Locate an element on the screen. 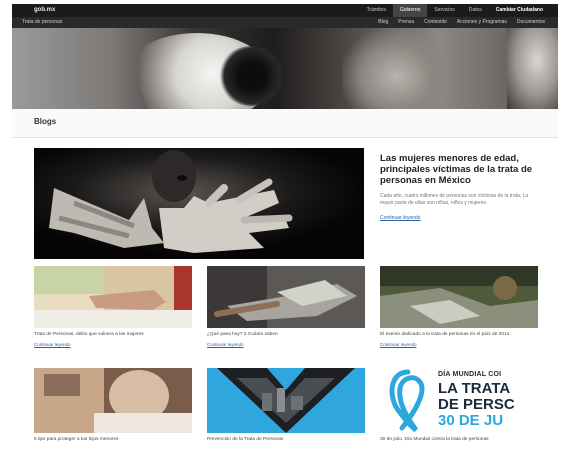 The height and width of the screenshot is (455, 568). heart-city-image is located at coordinates (286, 400).